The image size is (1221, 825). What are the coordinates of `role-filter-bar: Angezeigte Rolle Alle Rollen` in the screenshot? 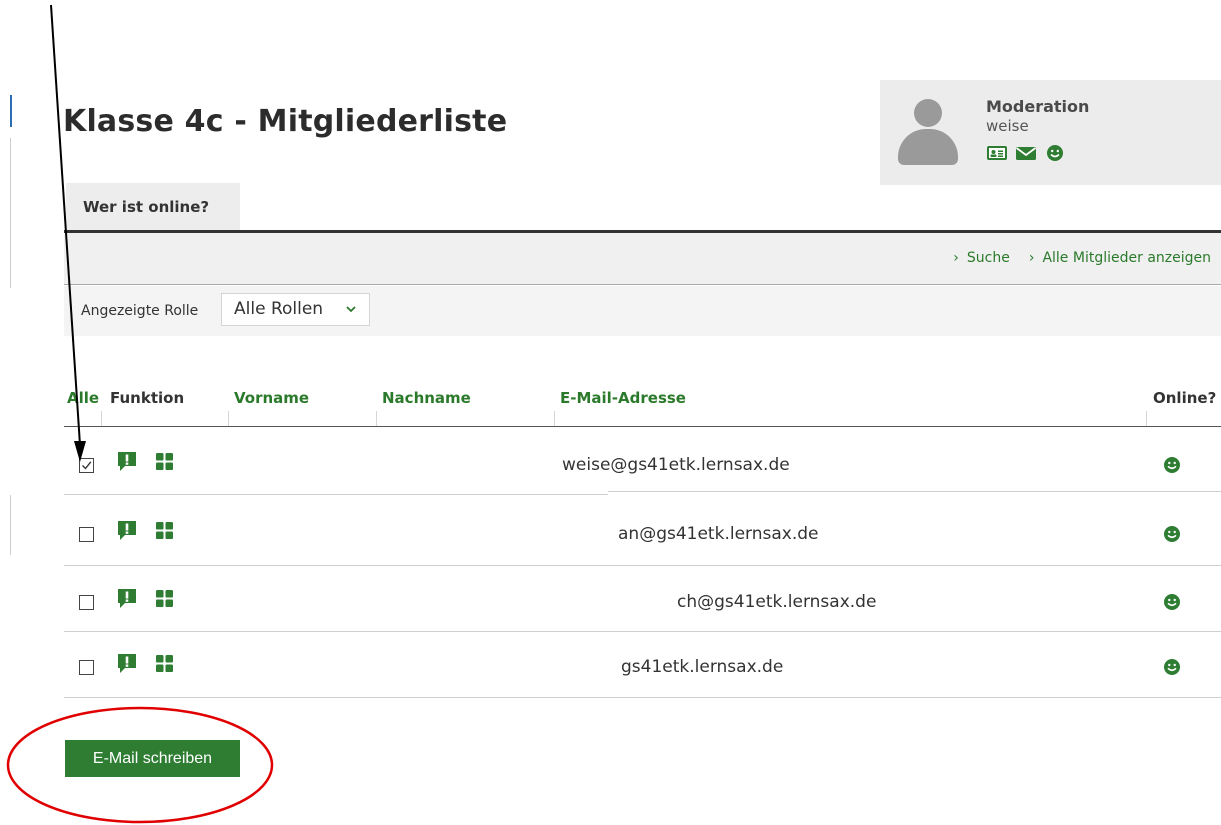 It's located at (642, 311).